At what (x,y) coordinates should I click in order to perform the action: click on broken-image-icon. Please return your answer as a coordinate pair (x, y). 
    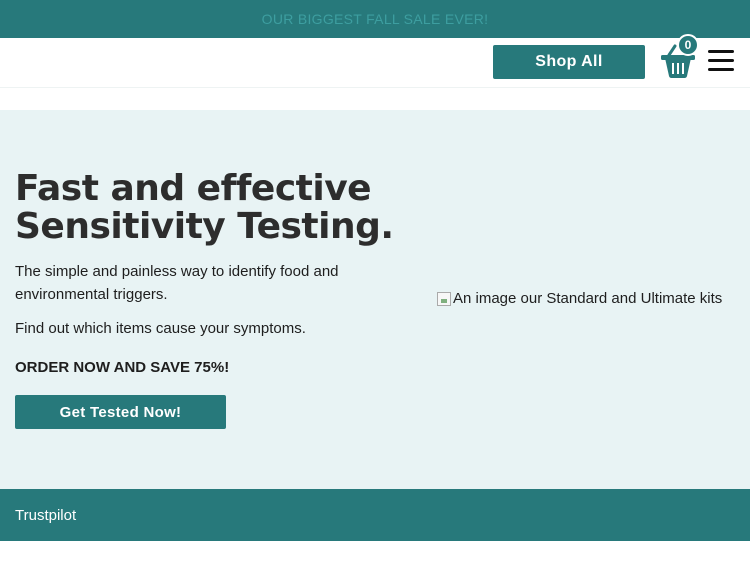
    Looking at the image, I should click on (444, 298).